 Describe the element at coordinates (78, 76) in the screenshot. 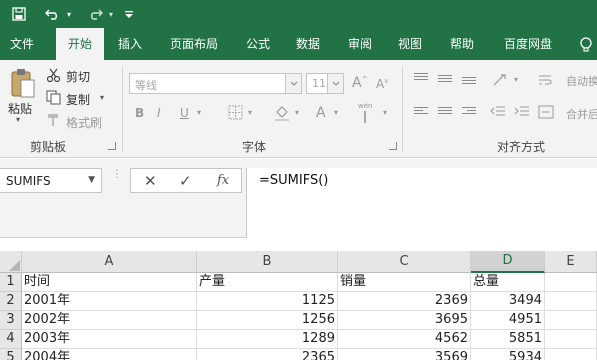

I see `cut-button: 剪切` at that location.